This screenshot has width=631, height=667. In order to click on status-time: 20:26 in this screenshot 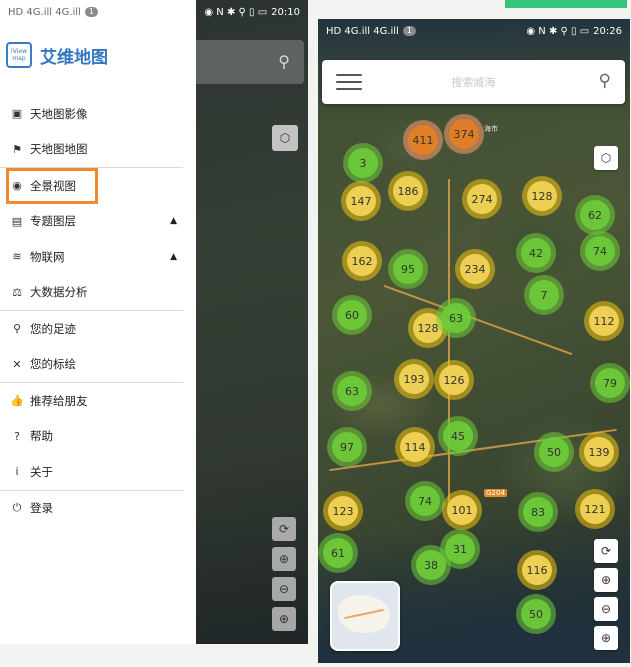, I will do `click(607, 31)`.